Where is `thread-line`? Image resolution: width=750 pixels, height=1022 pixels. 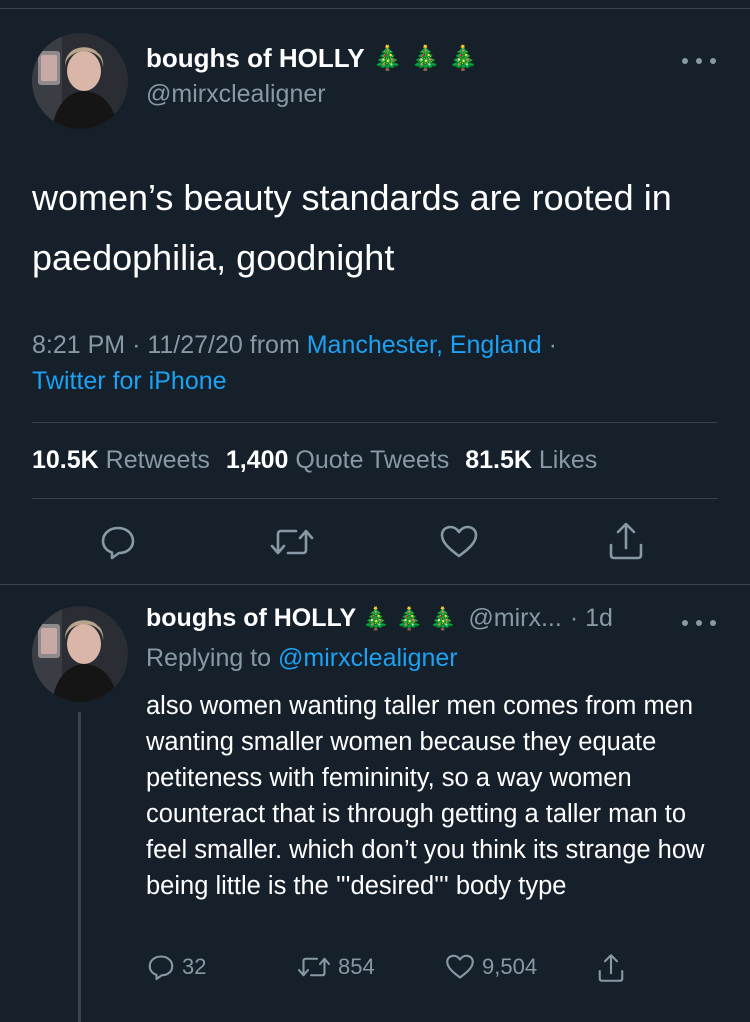
thread-line is located at coordinates (79, 867).